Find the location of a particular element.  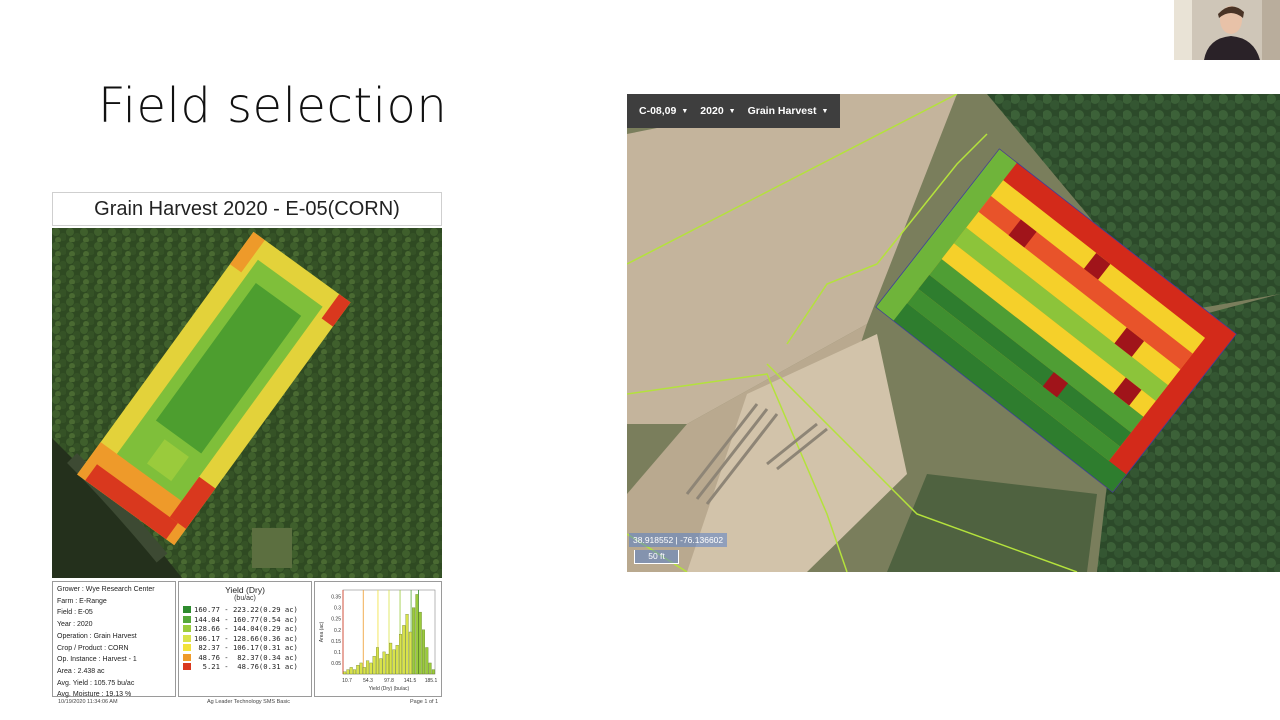

year-dropdown: 2020 ▼ is located at coordinates (717, 111).